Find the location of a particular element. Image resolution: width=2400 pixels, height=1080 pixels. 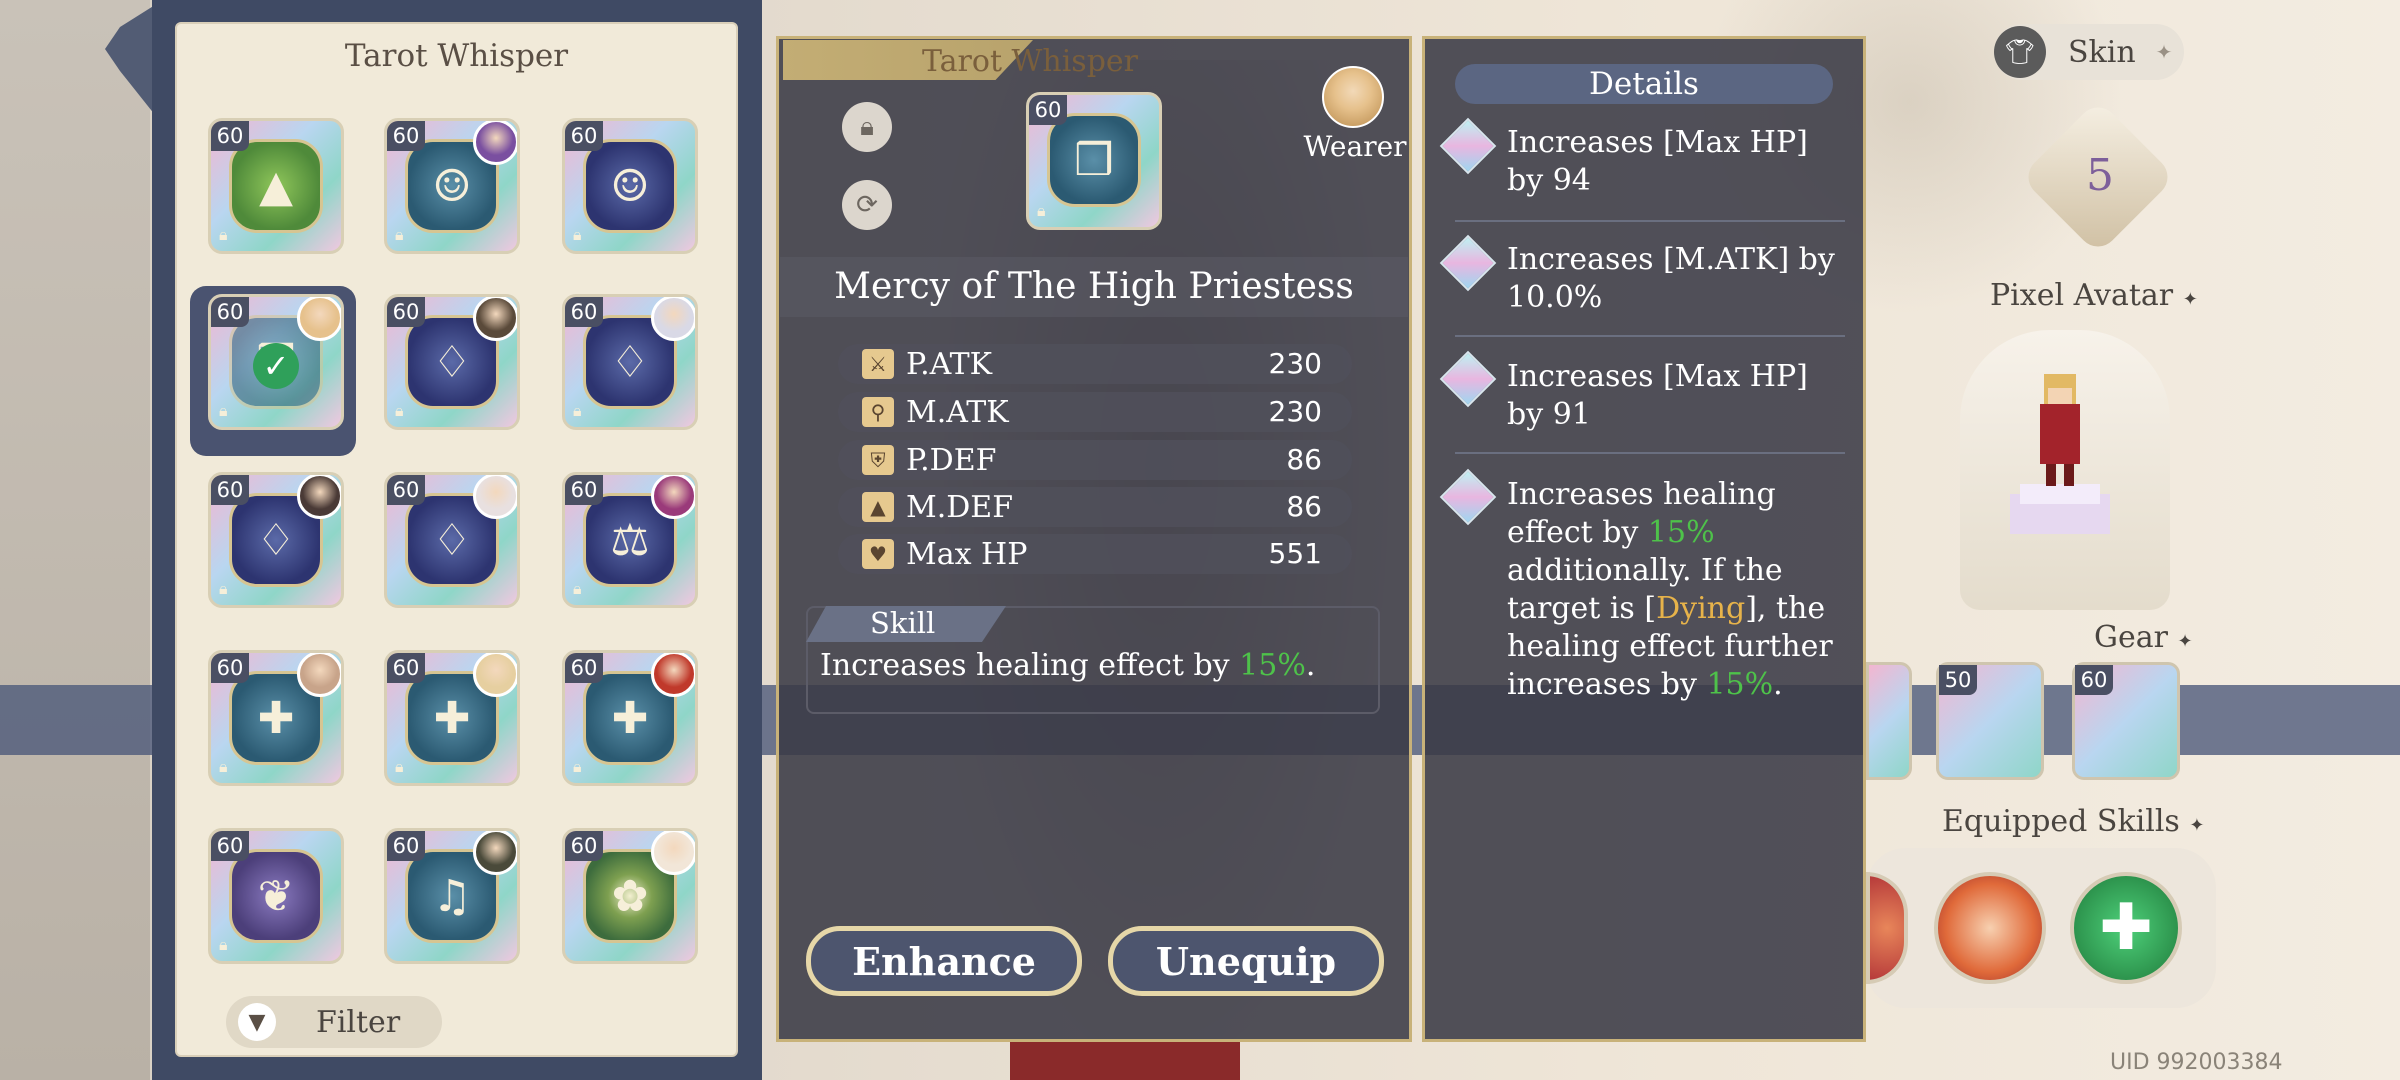

swap-icon: ⟳ is located at coordinates (867, 205).